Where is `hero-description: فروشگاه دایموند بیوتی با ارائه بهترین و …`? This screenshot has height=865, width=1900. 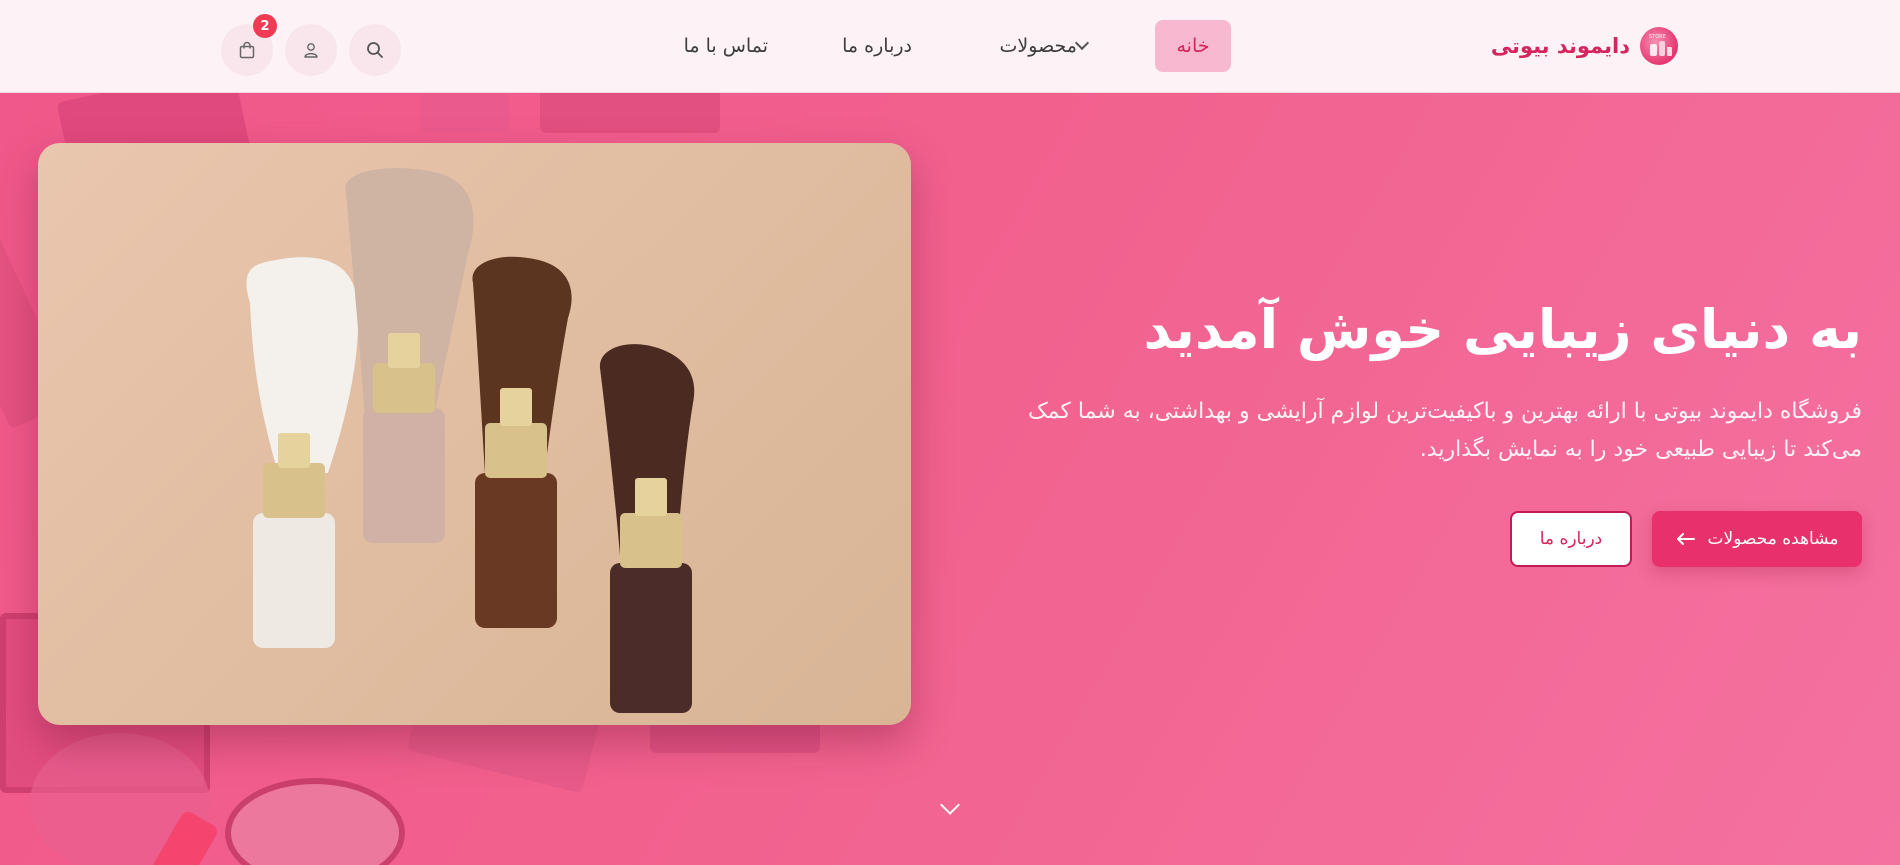
hero-description: فروشگاه دایموند بیوتی با ارائه بهترین و … is located at coordinates (1444, 430).